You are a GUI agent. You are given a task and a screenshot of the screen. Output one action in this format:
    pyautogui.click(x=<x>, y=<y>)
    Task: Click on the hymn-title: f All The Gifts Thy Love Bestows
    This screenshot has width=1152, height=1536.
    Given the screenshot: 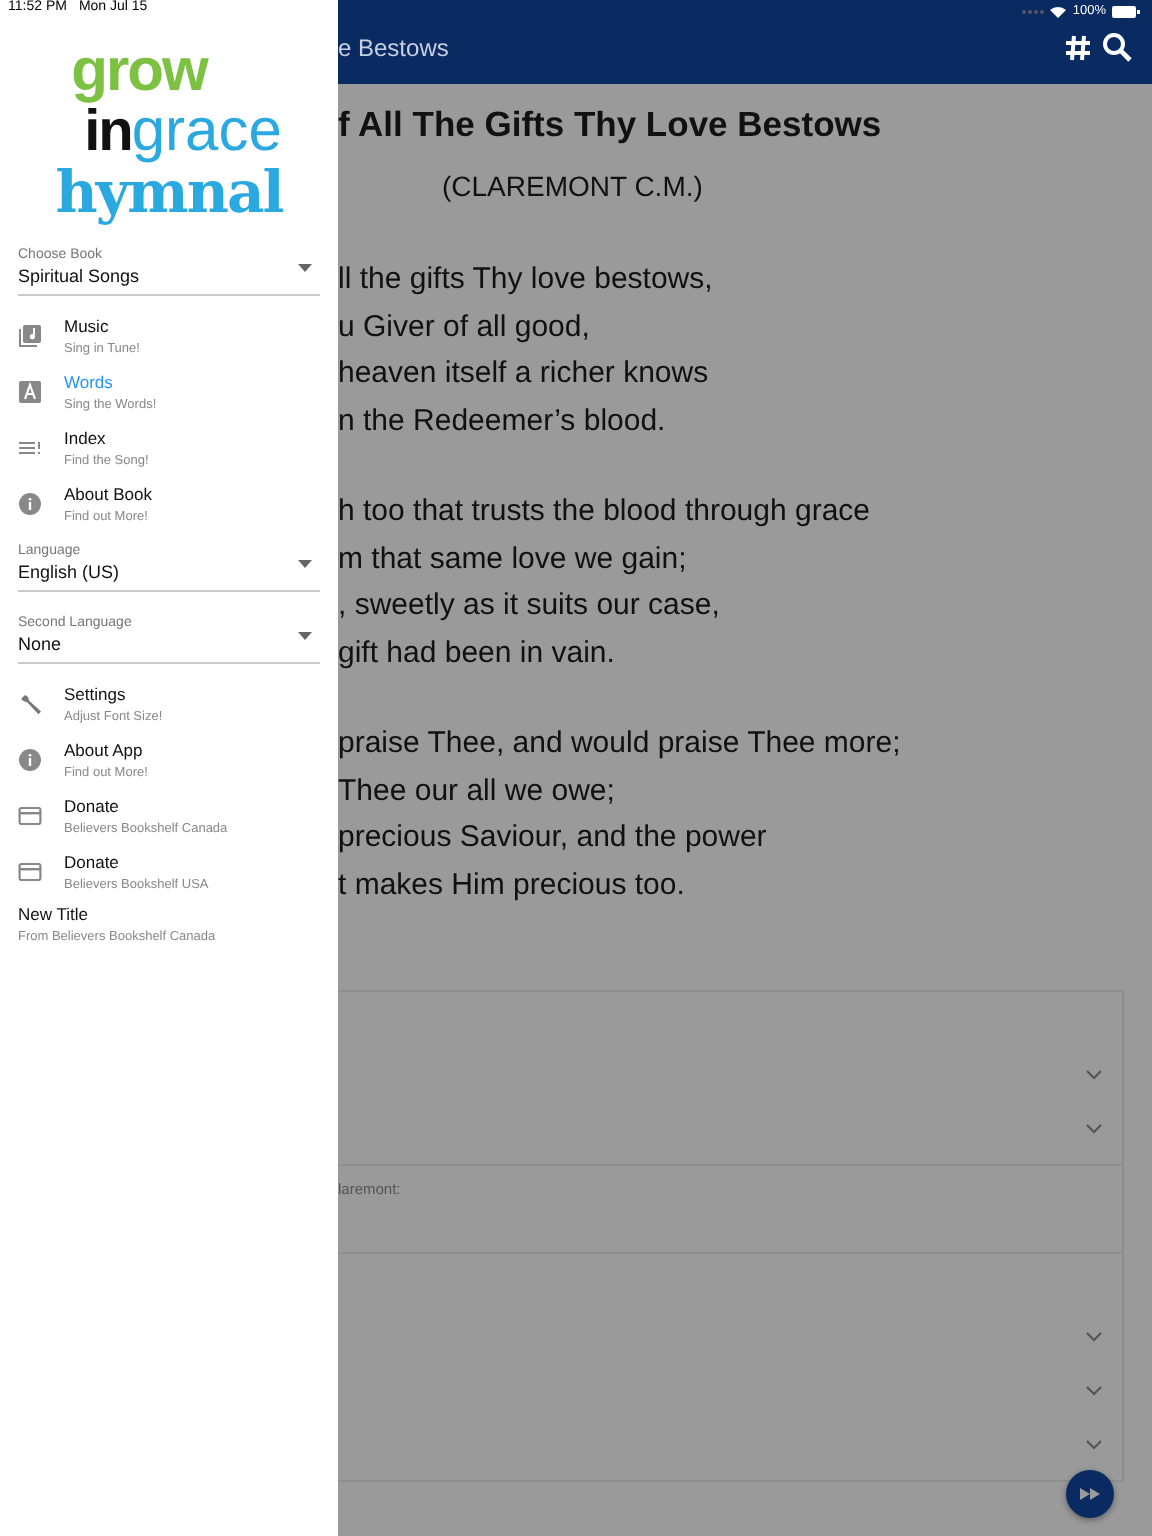 What is the action you would take?
    pyautogui.click(x=611, y=124)
    